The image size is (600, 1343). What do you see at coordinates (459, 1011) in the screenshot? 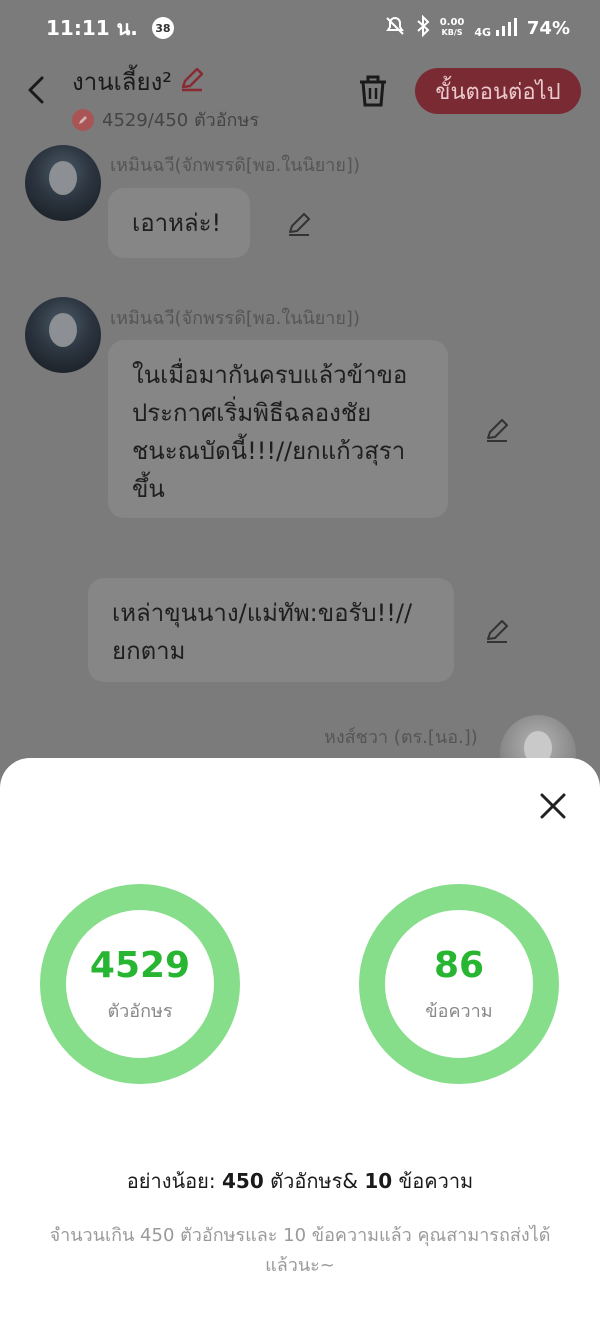
I see `message-count-label: ข้อความ` at bounding box center [459, 1011].